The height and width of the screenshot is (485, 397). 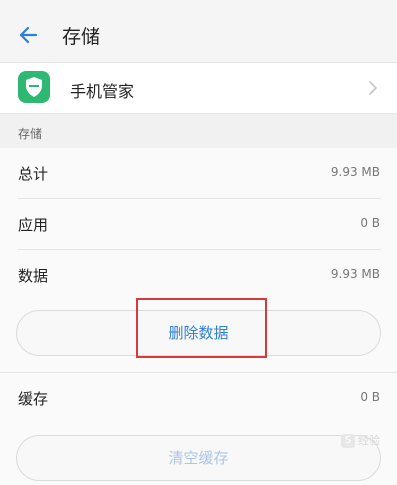 What do you see at coordinates (355, 172) in the screenshot?
I see `total-value: 9.93 MB` at bounding box center [355, 172].